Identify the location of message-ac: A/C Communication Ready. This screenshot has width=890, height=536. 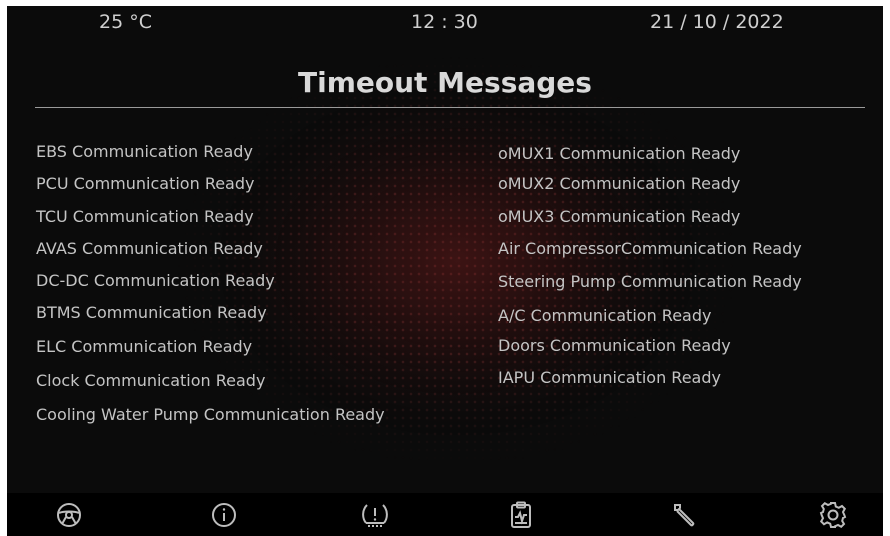
(605, 315).